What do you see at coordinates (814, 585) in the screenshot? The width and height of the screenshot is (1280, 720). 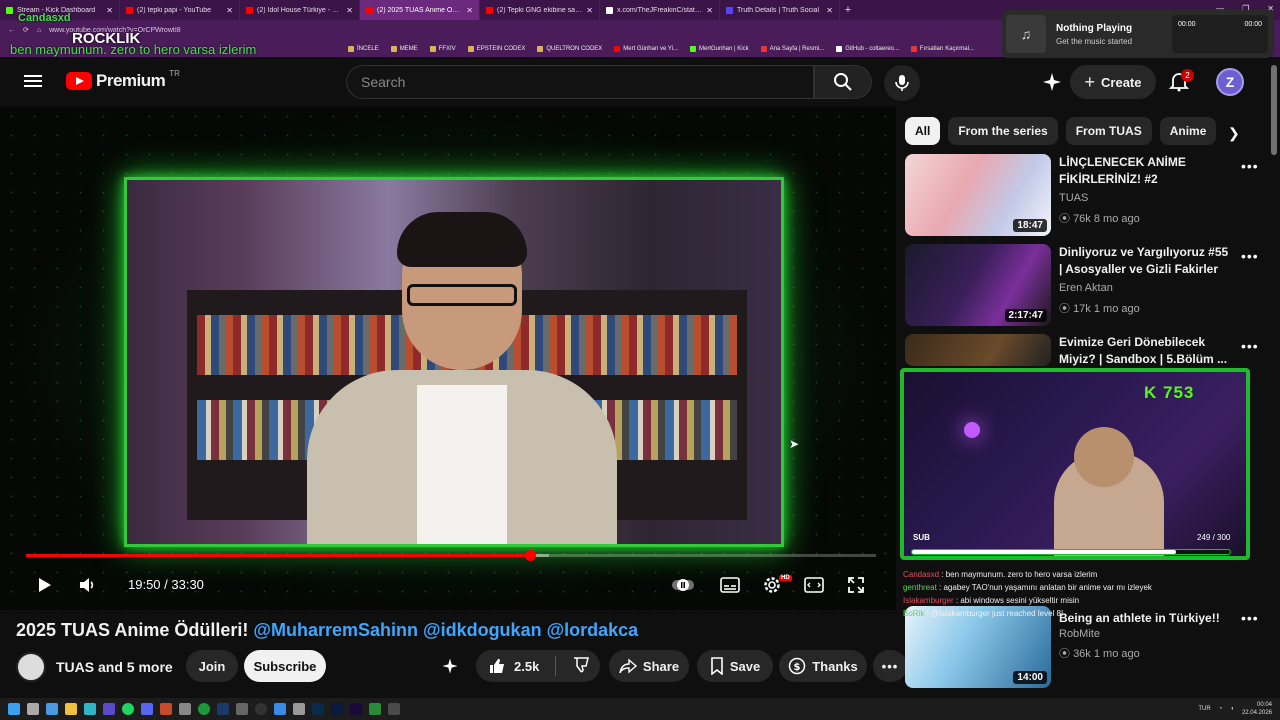 I see `theater-mode-button` at bounding box center [814, 585].